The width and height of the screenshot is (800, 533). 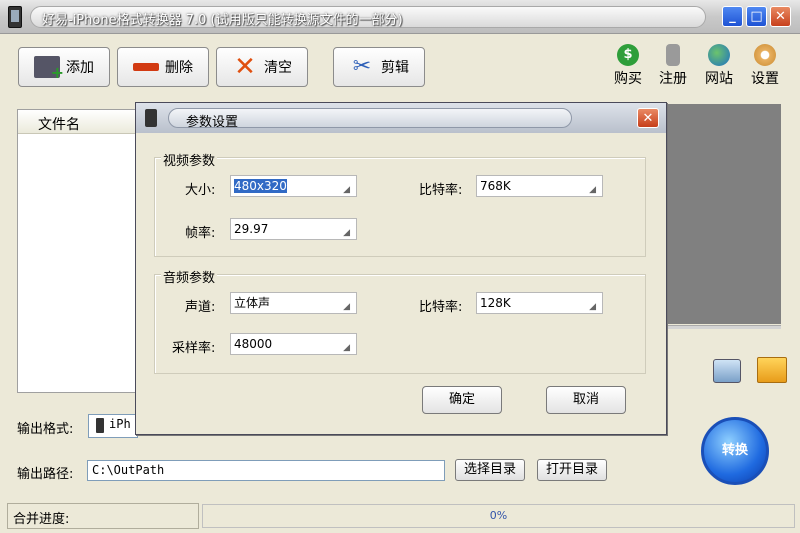 What do you see at coordinates (780, 16) in the screenshot?
I see `close-button: ✕` at bounding box center [780, 16].